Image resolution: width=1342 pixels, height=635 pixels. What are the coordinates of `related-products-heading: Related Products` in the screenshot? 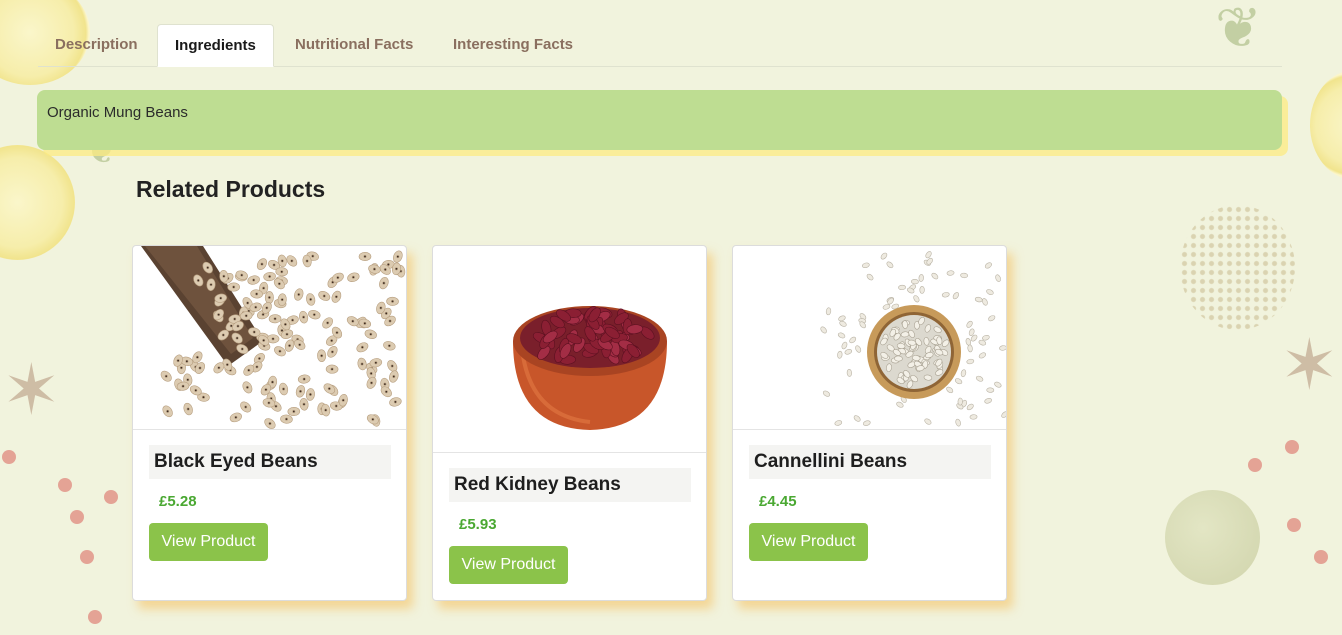 It's located at (231, 189).